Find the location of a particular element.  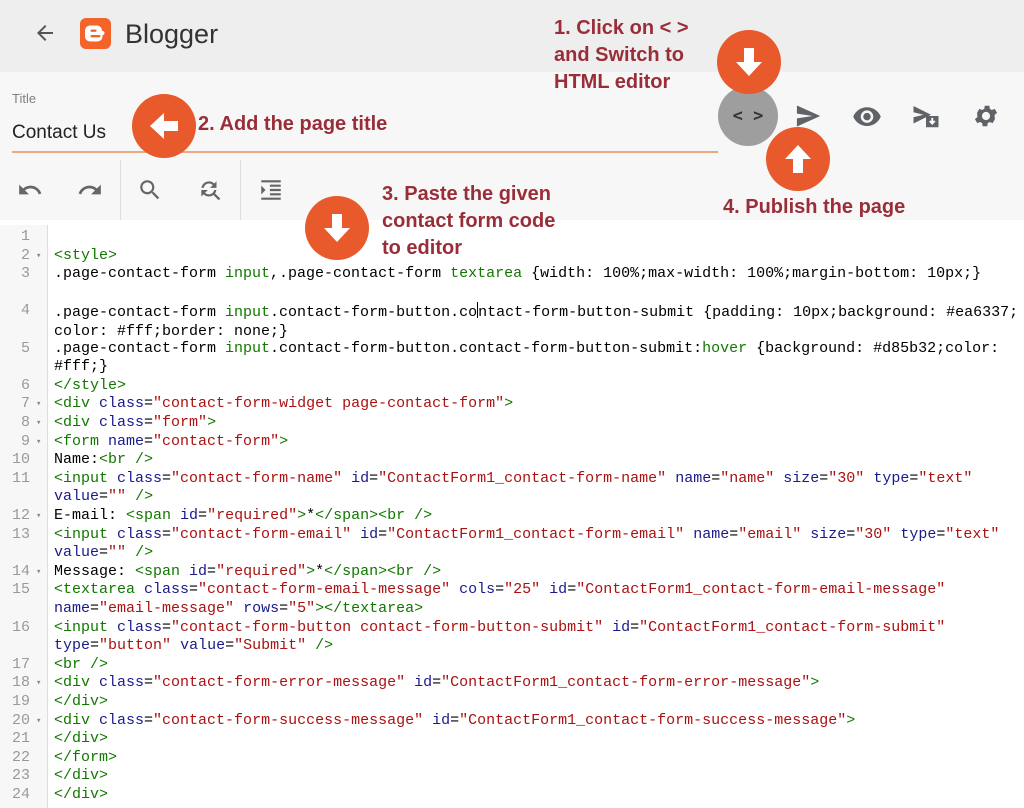

code-view-icon: < > is located at coordinates (748, 116).